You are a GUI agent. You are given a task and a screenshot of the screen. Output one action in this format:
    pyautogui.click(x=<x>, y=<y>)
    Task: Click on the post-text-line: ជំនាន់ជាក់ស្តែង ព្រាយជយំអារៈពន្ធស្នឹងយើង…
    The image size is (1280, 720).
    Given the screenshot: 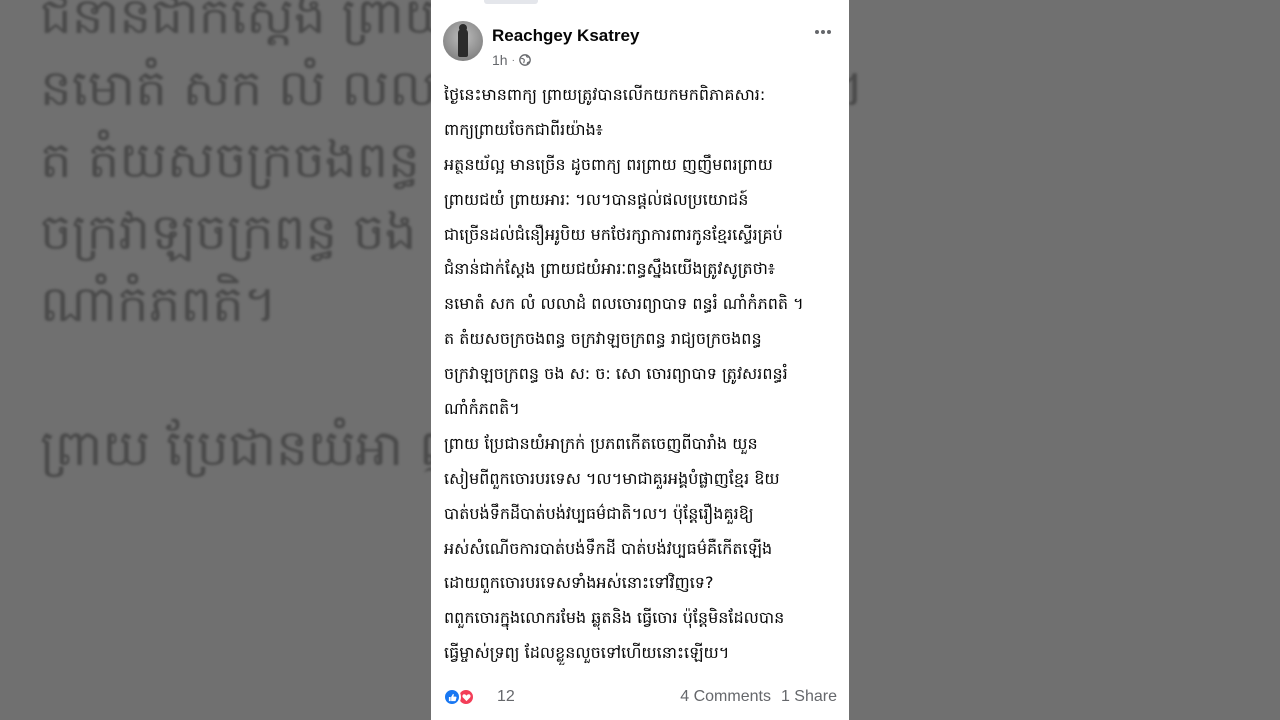 What is the action you would take?
    pyautogui.click(x=609, y=269)
    